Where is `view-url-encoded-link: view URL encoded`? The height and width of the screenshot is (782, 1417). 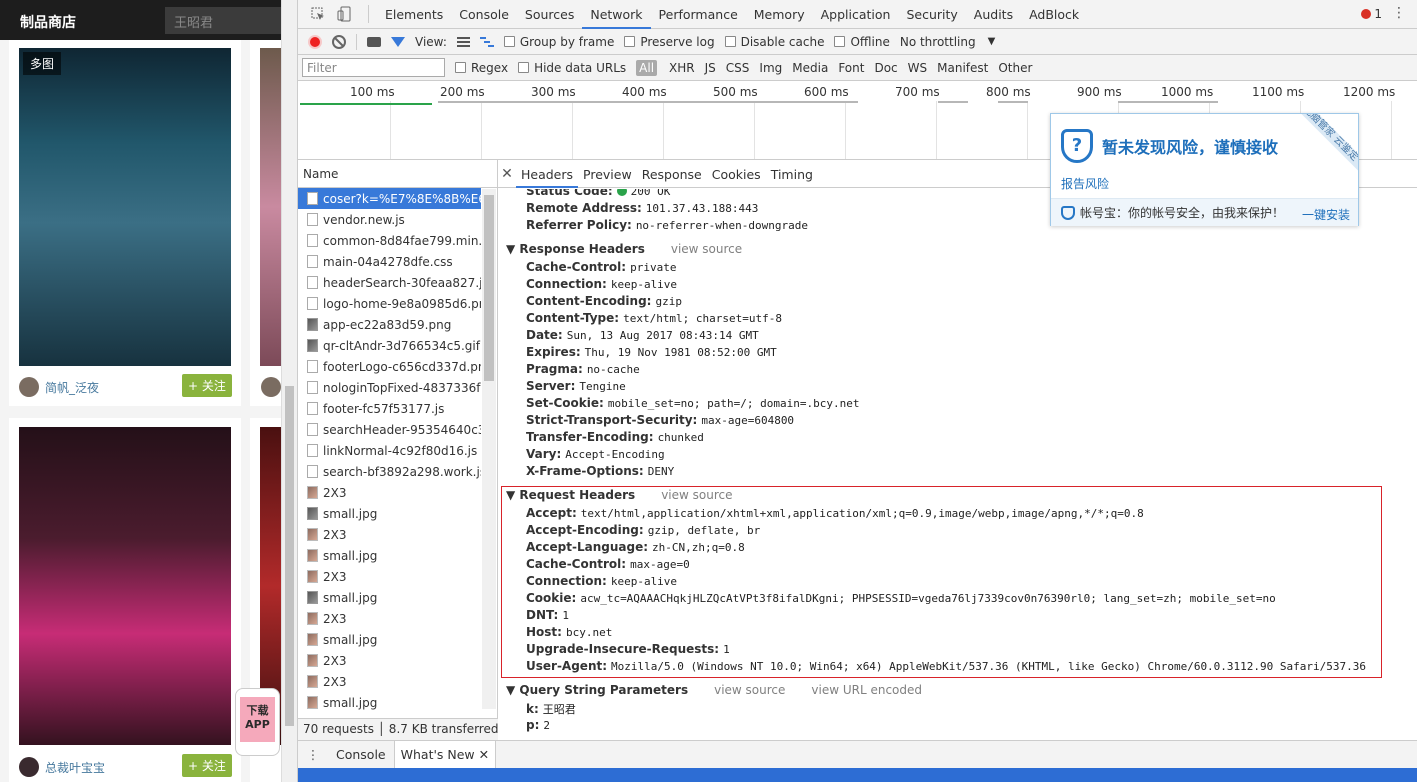
view-url-encoded-link: view URL encoded is located at coordinates (866, 690).